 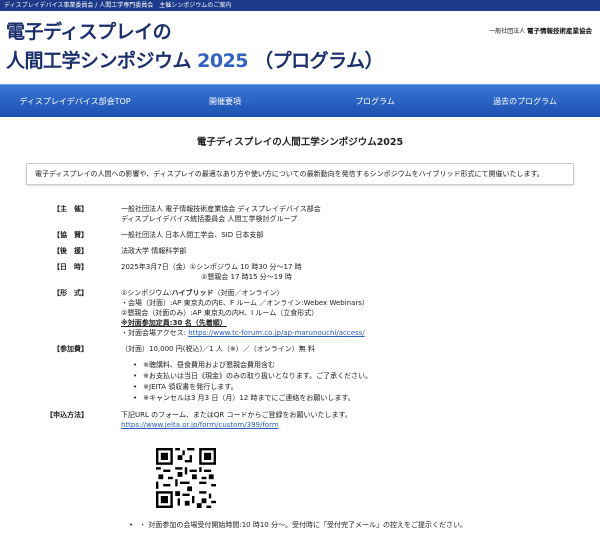 What do you see at coordinates (70, 209) in the screenshot?
I see `info-key: 【主 催】` at bounding box center [70, 209].